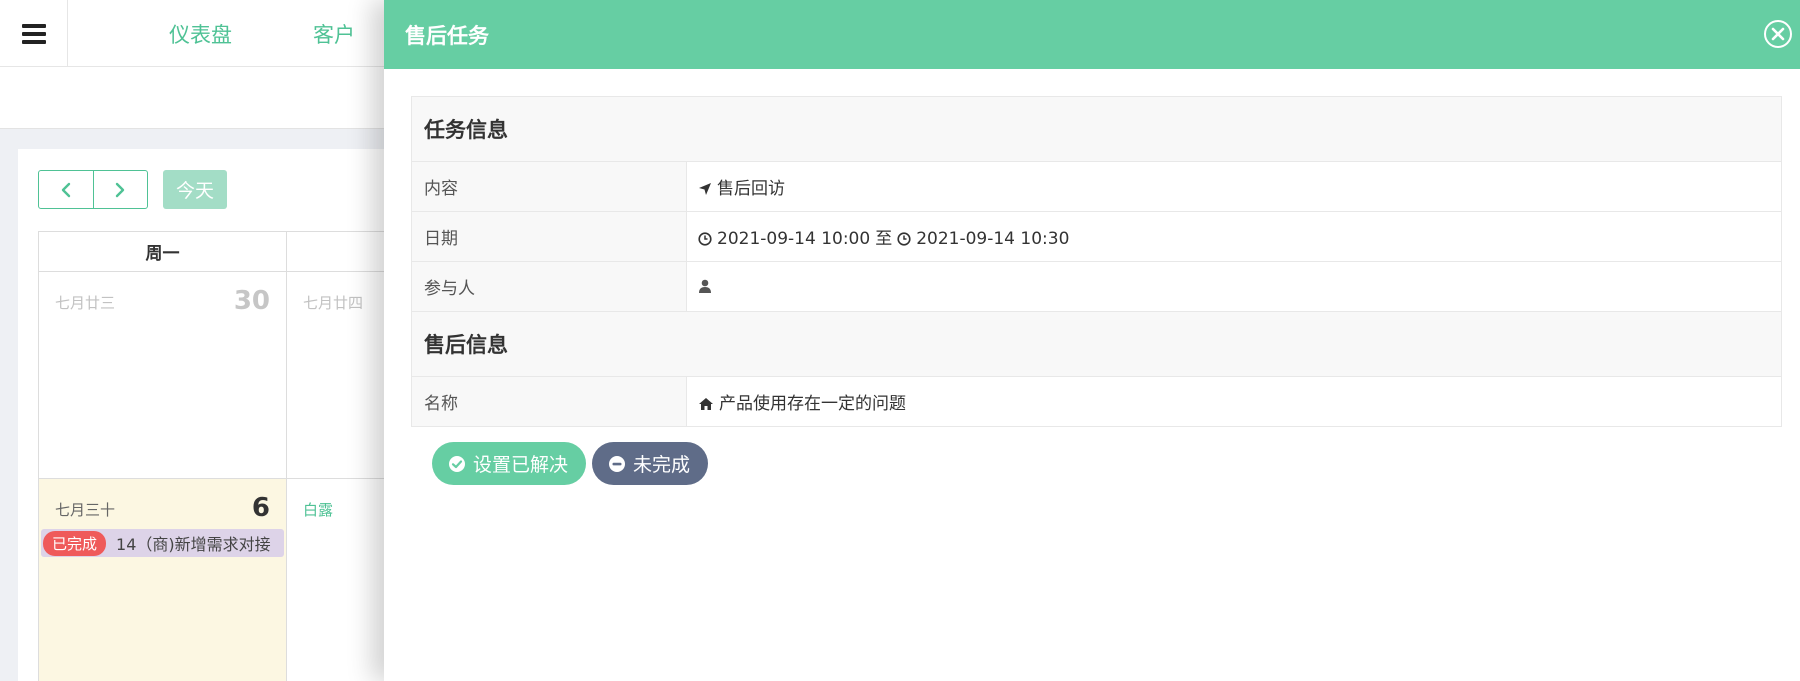 The image size is (1800, 681). Describe the element at coordinates (1234, 401) in the screenshot. I see `name-value-cell: 产品使用存在一定的问题` at that location.